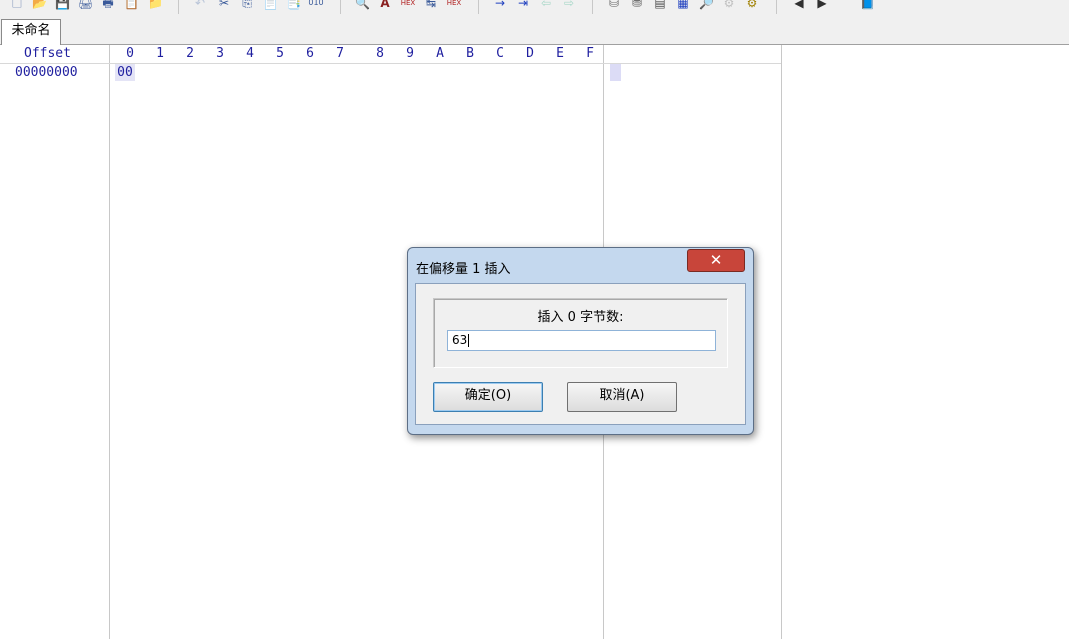  What do you see at coordinates (408, 6) in the screenshot?
I see `find-hex-icon: HEX` at bounding box center [408, 6].